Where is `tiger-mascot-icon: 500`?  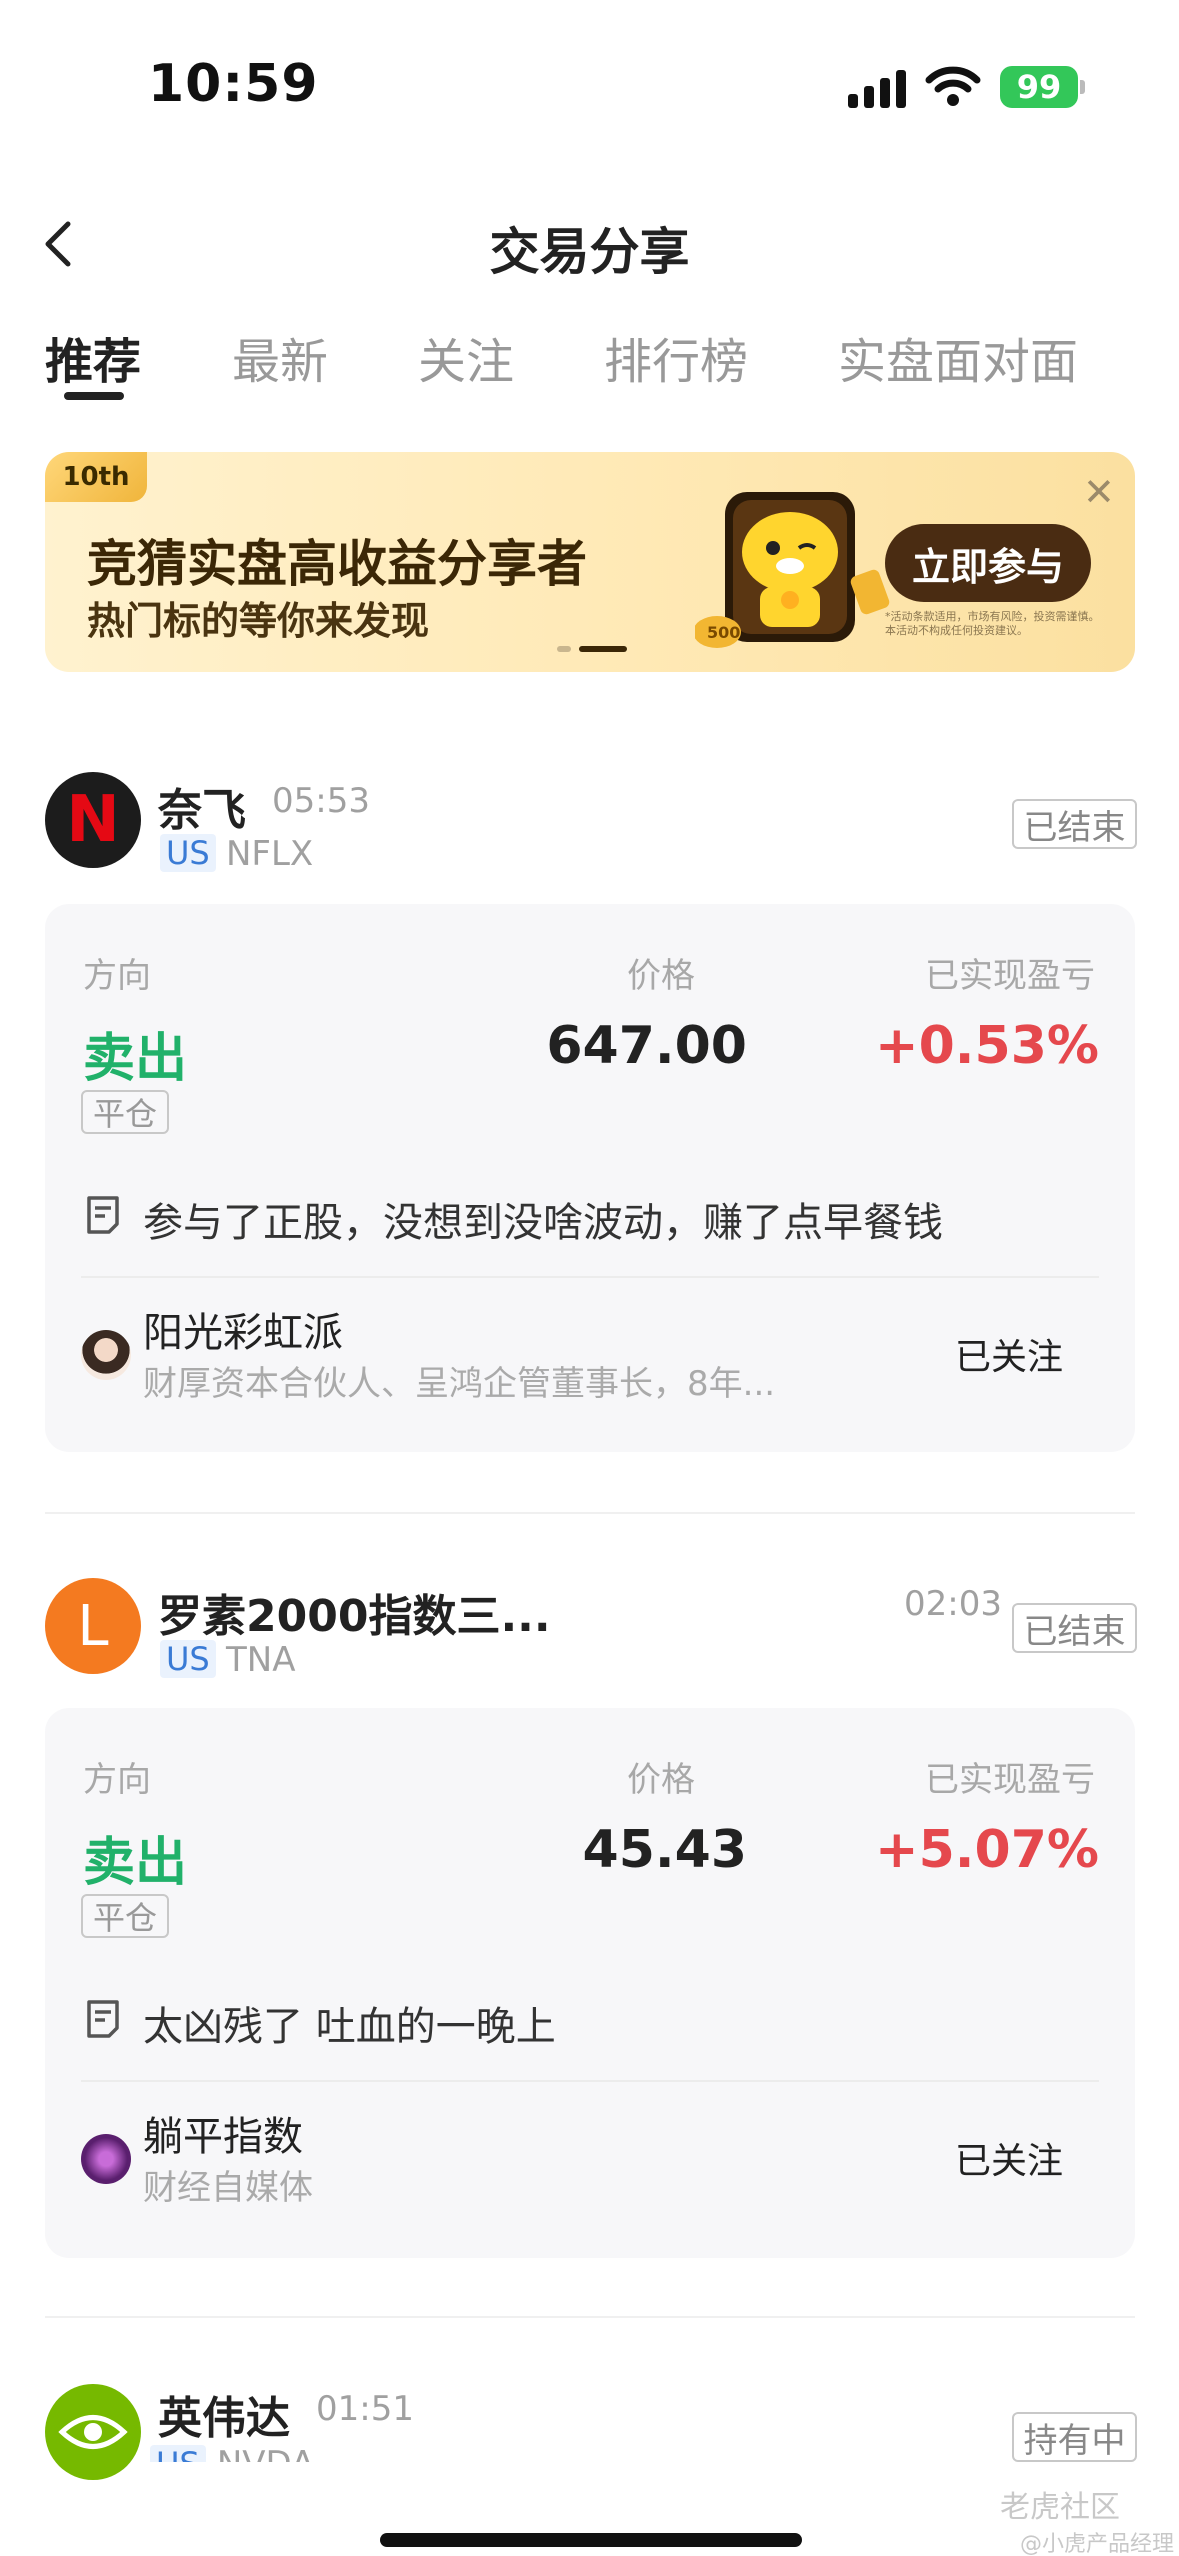 tiger-mascot-icon: 500 is located at coordinates (792, 570).